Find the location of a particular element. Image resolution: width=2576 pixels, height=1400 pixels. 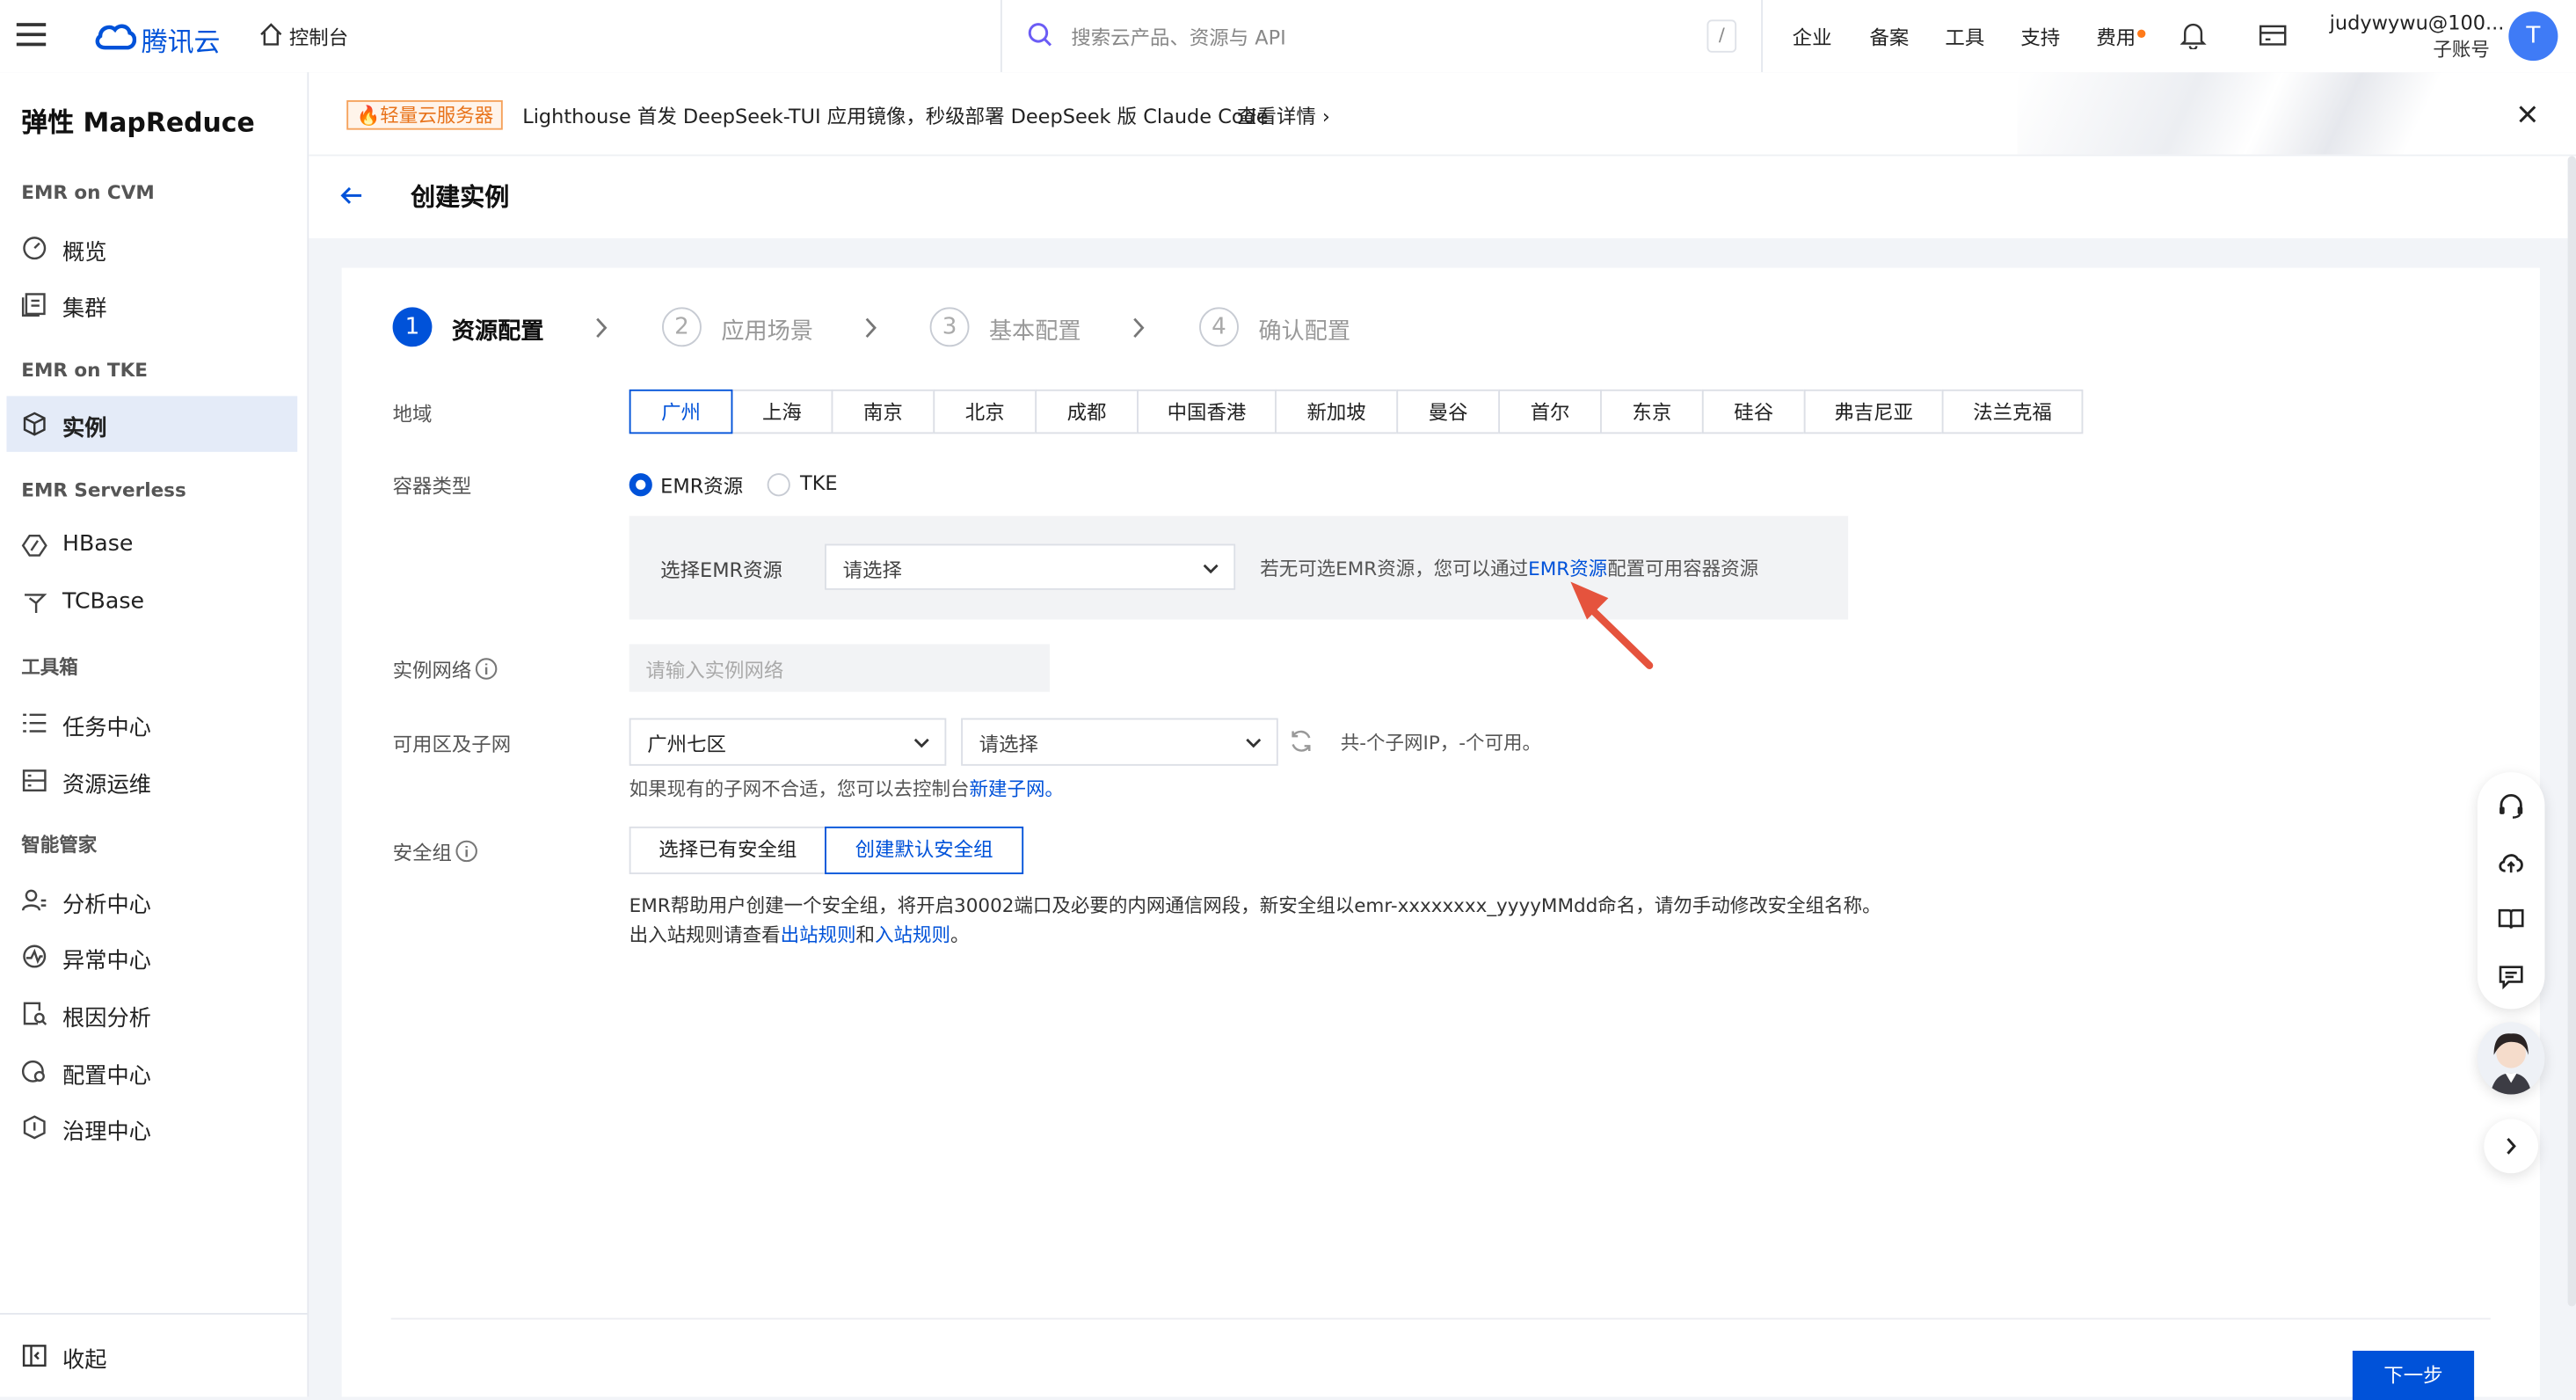

sidebar-item-label: 分析中心 is located at coordinates (106, 906).